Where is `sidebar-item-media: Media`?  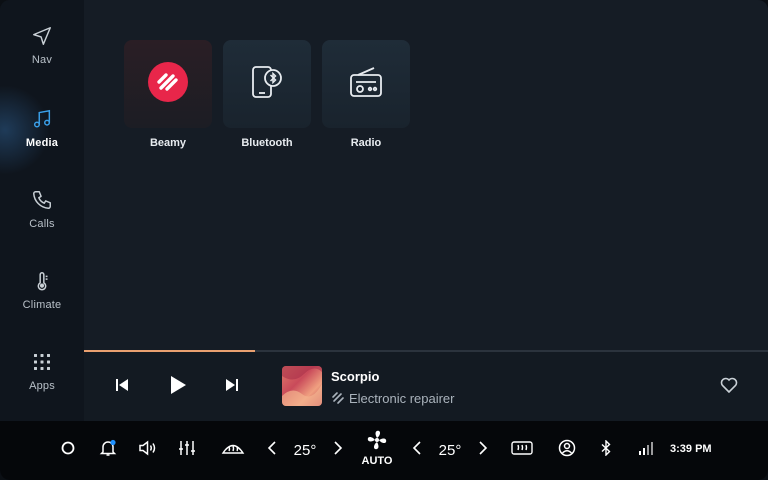 sidebar-item-media: Media is located at coordinates (42, 128).